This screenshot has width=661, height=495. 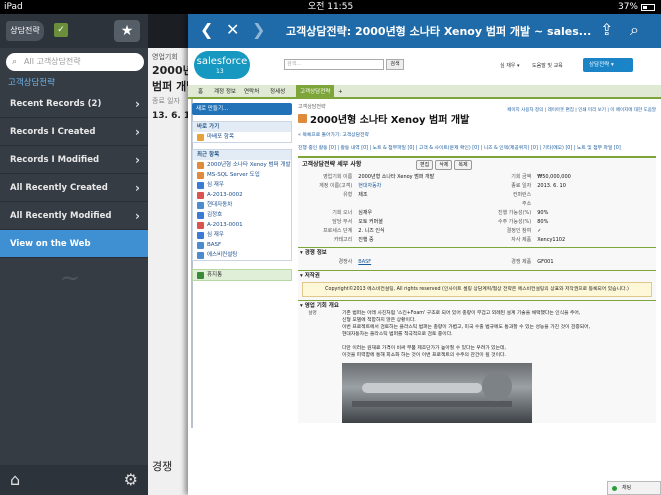 What do you see at coordinates (416, 262) in the screenshot?
I see `competitor-link: BASF` at bounding box center [416, 262].